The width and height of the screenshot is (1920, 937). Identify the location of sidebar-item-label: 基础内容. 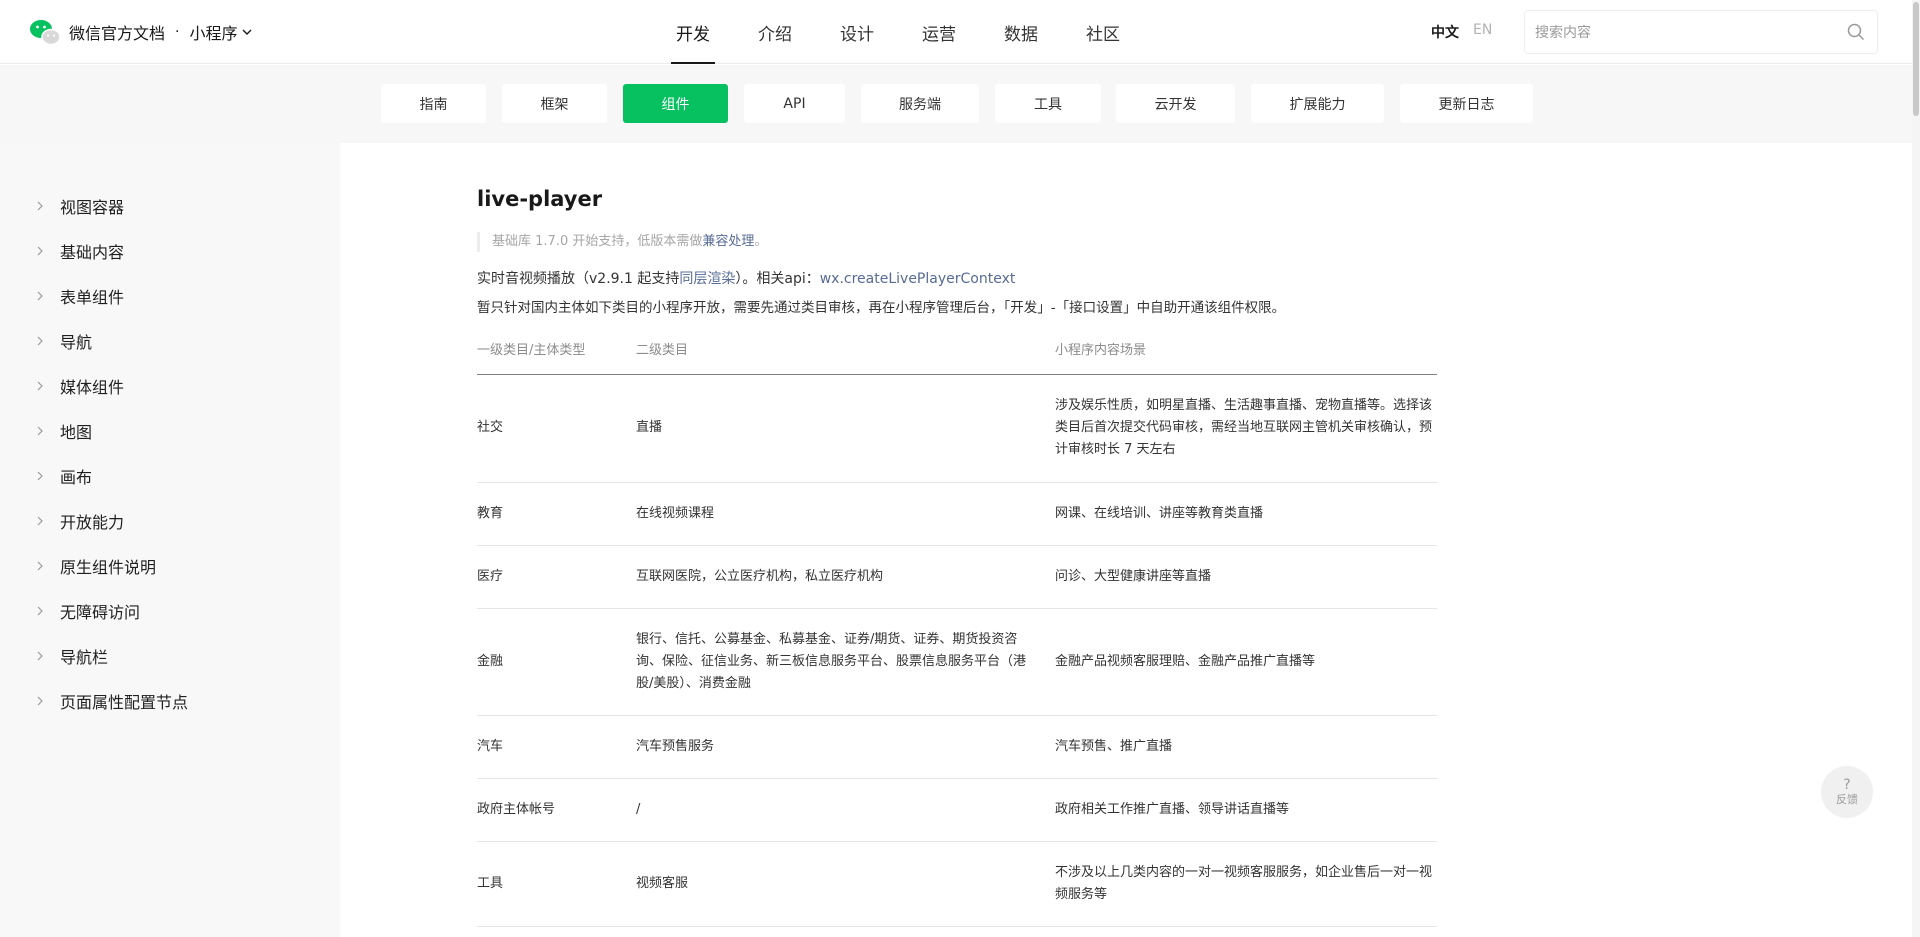
(92, 252).